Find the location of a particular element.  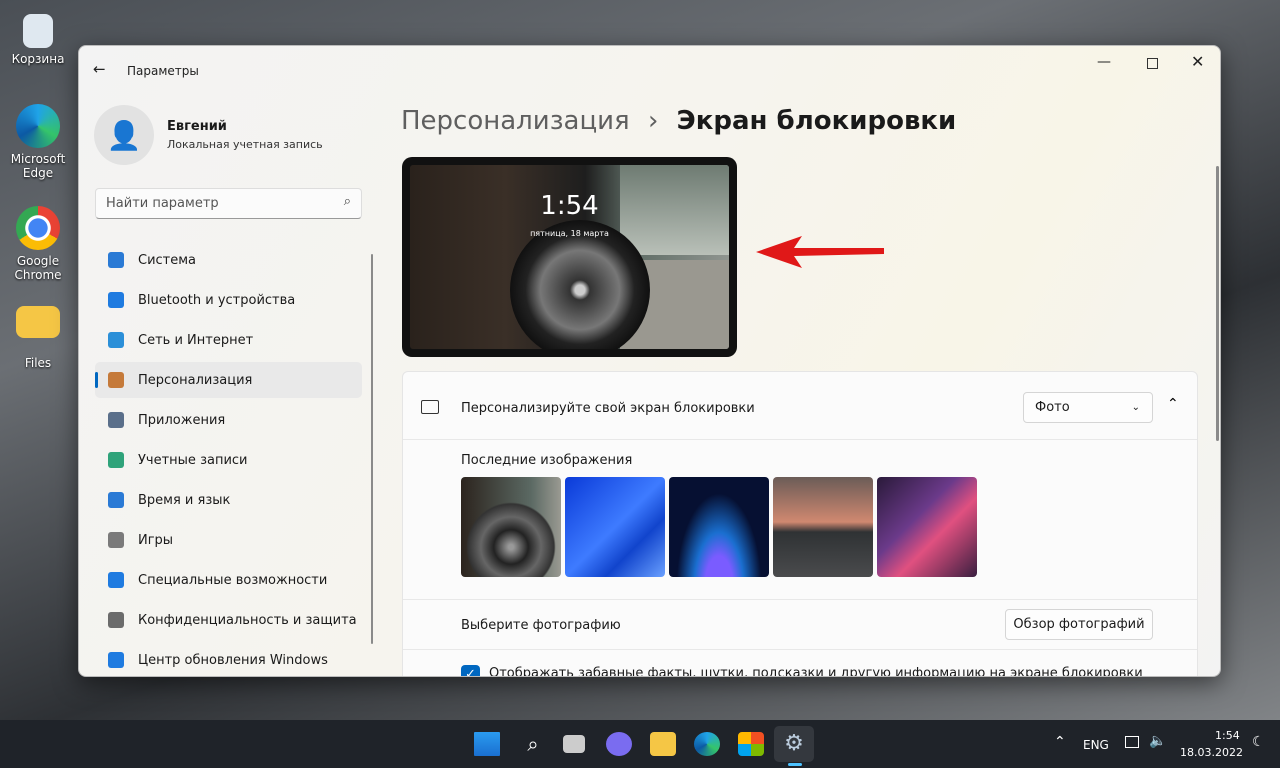

fun-facts-checkbox: ✓ is located at coordinates (470, 670).